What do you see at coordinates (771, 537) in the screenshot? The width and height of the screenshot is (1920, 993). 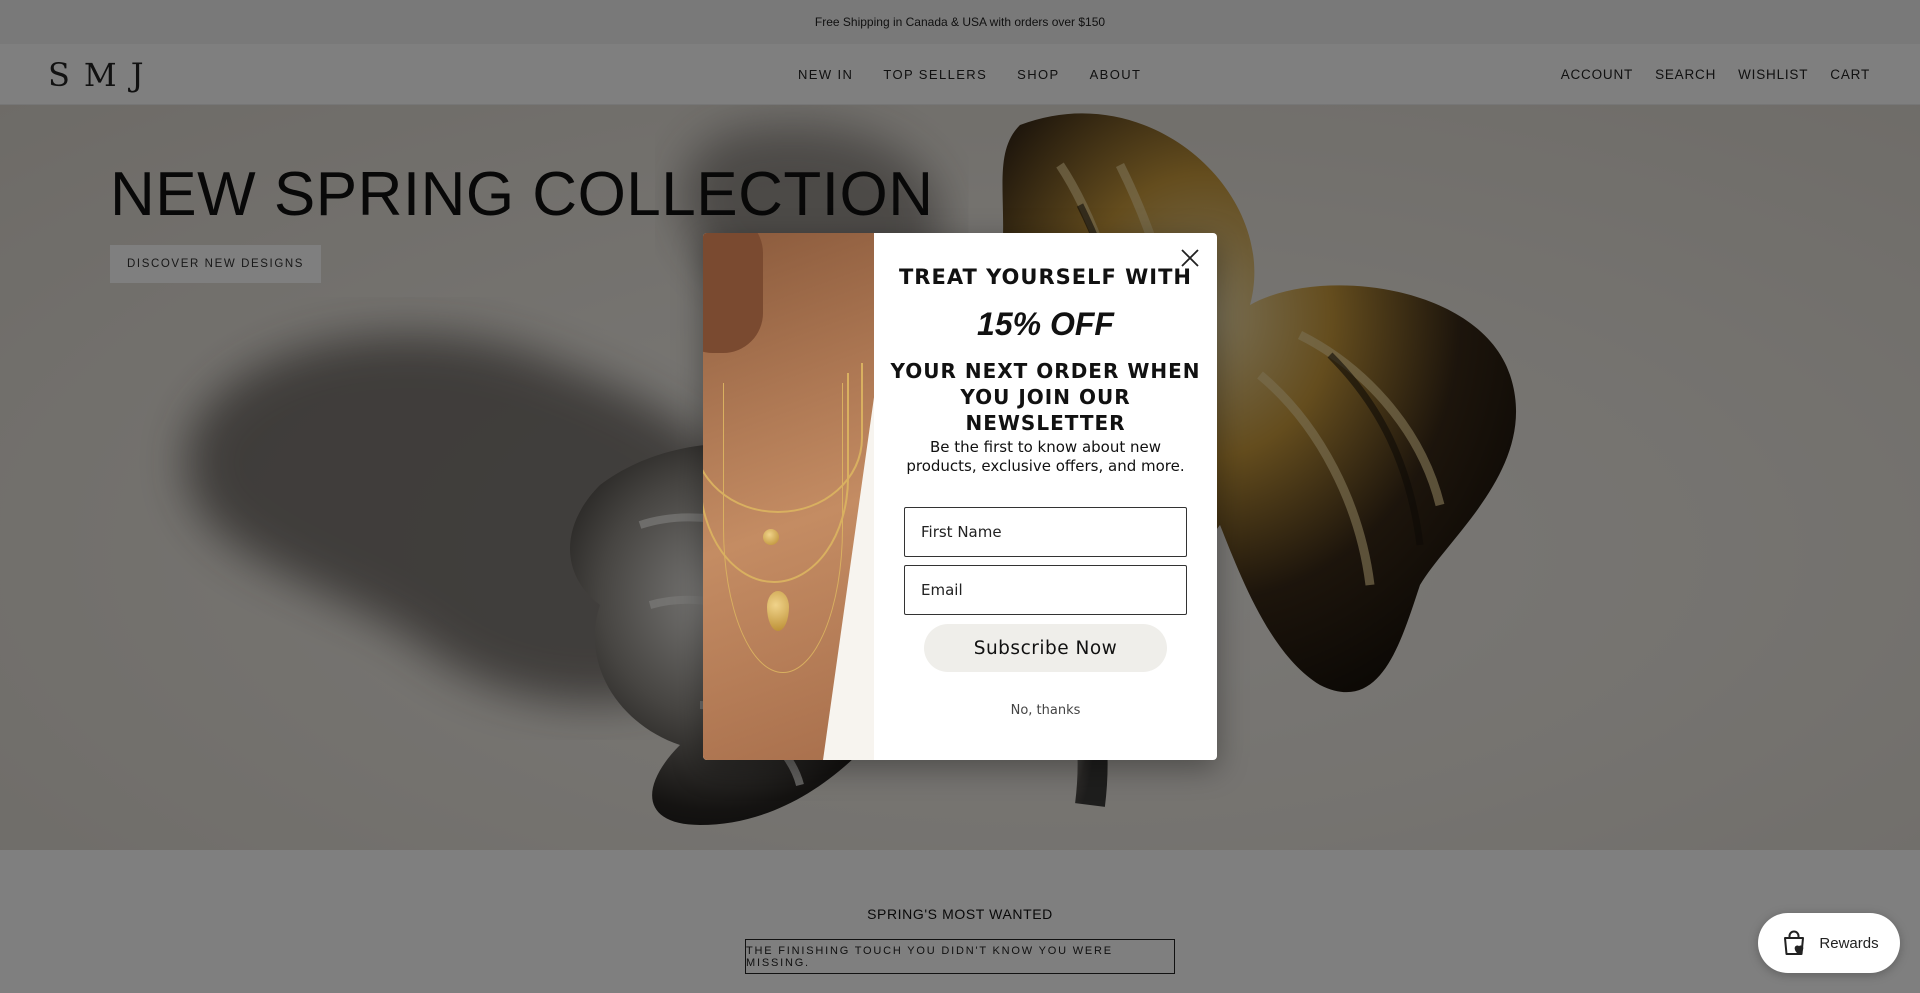 I see `peace-pendant` at bounding box center [771, 537].